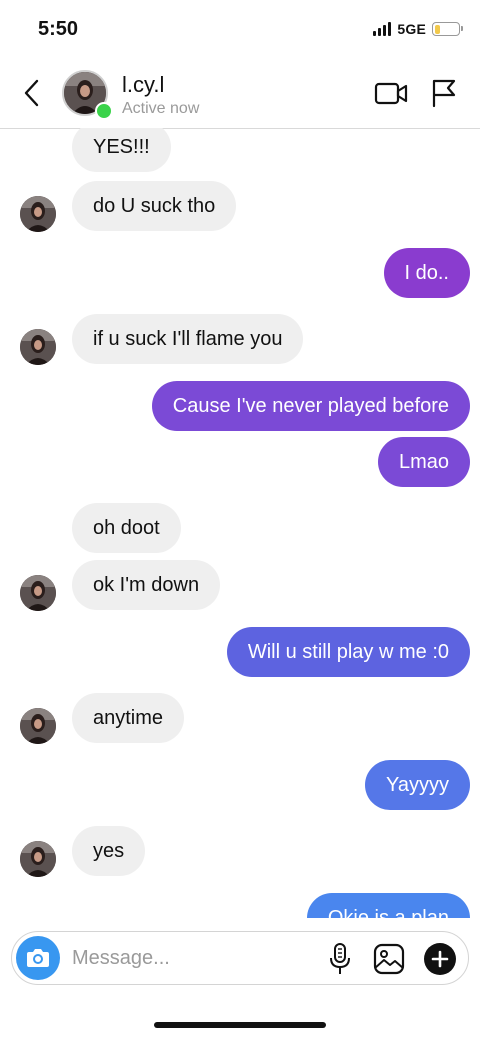 The height and width of the screenshot is (1039, 480). I want to click on message-bubble: oh doot, so click(126, 528).